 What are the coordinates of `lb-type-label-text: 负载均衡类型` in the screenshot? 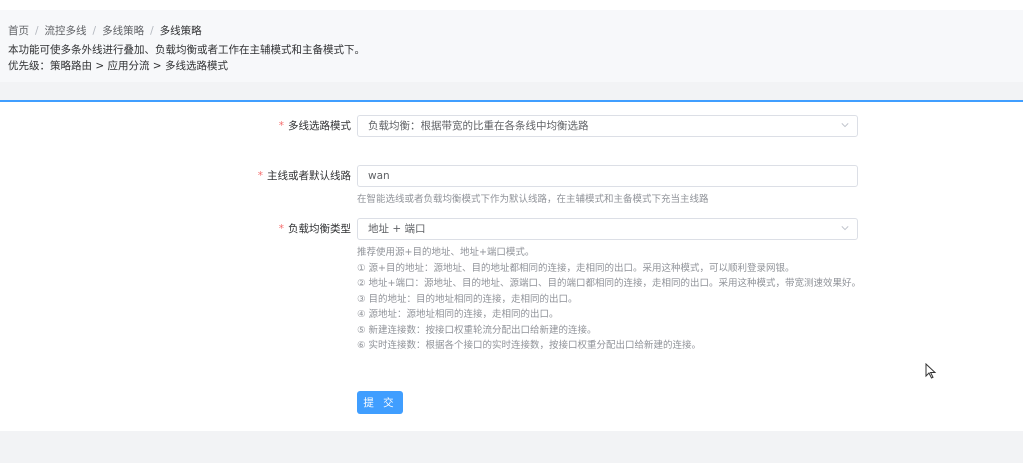 It's located at (319, 229).